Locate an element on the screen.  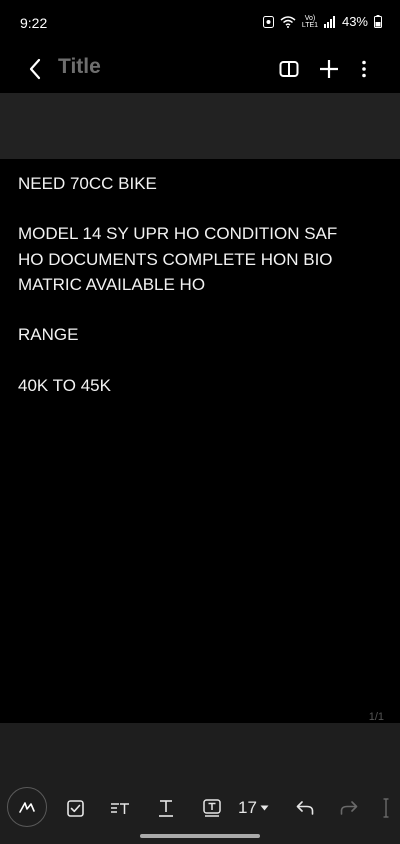
plus-icon is located at coordinates (329, 69).